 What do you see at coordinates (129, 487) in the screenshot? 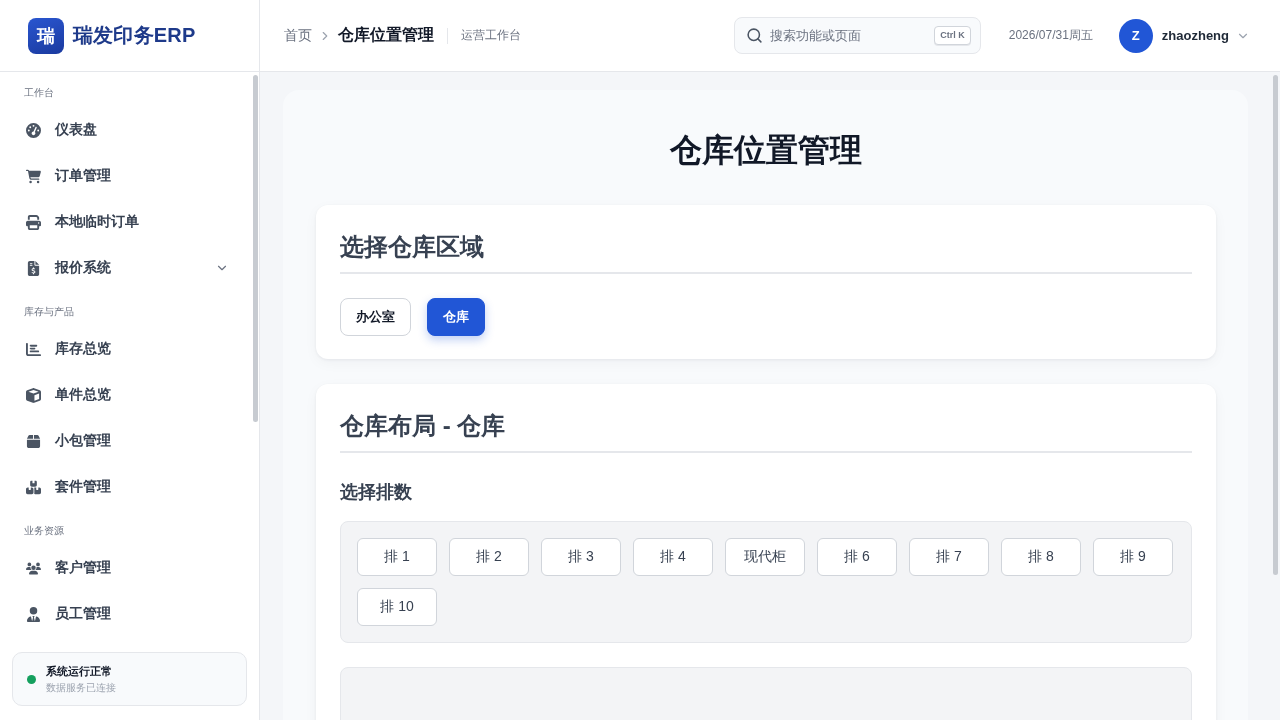
I see `nav-item: 套件管理` at bounding box center [129, 487].